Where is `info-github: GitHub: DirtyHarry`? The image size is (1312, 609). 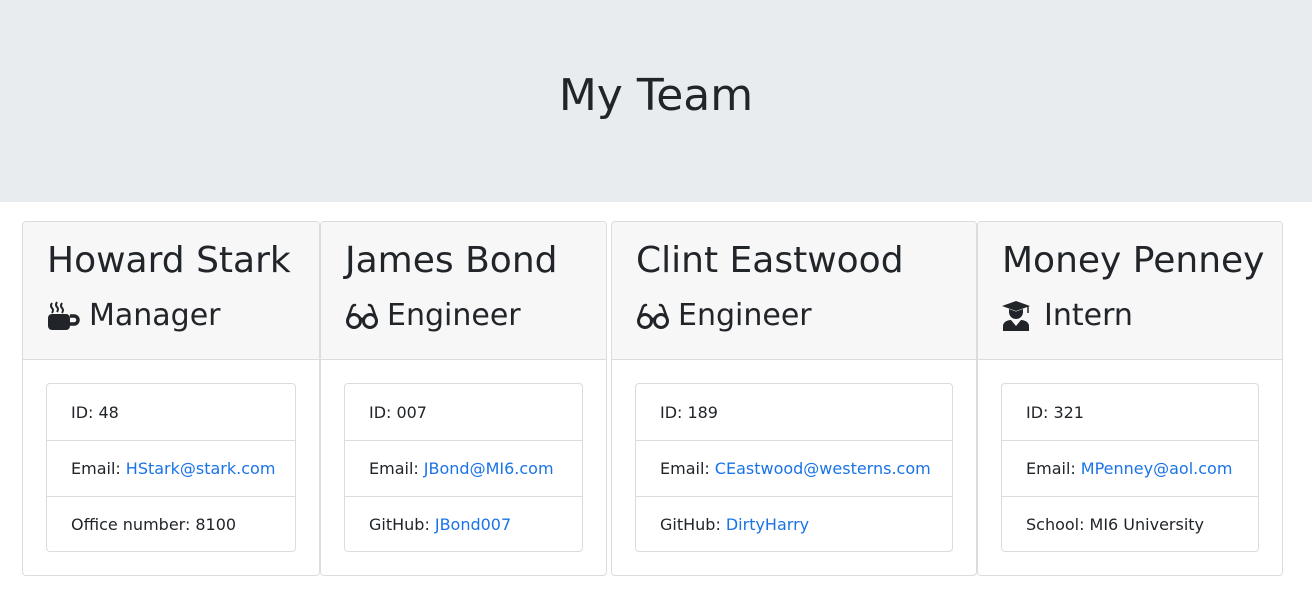
info-github: GitHub: DirtyHarry is located at coordinates (794, 524).